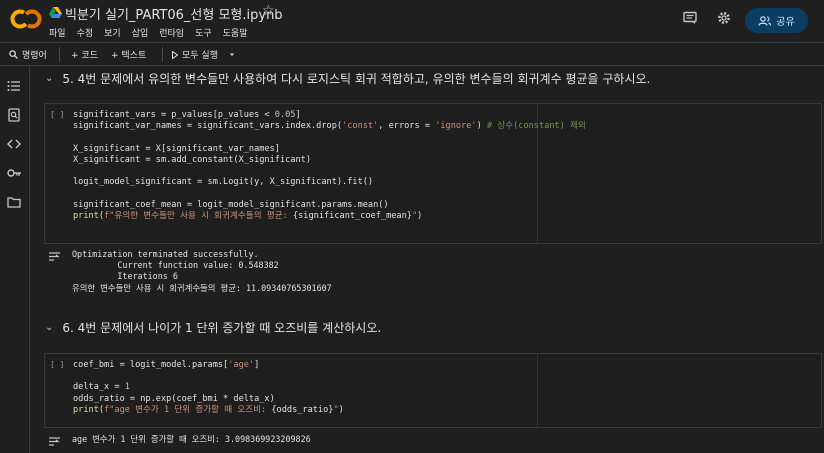 This screenshot has width=824, height=453. What do you see at coordinates (200, 56) in the screenshot?
I see `run-all-label: 모두 실행` at bounding box center [200, 56].